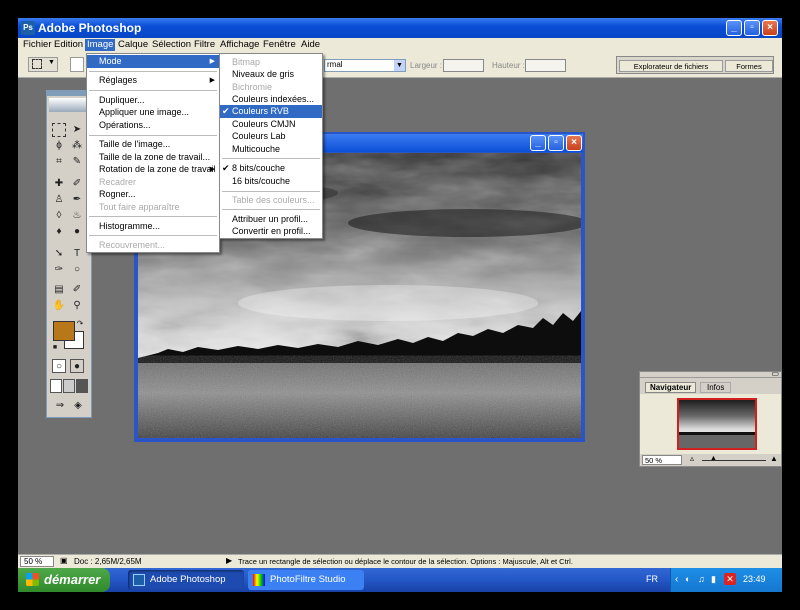 The height and width of the screenshot is (610, 800). I want to click on task-adobe-photoshop: Adobe Photoshop, so click(186, 580).